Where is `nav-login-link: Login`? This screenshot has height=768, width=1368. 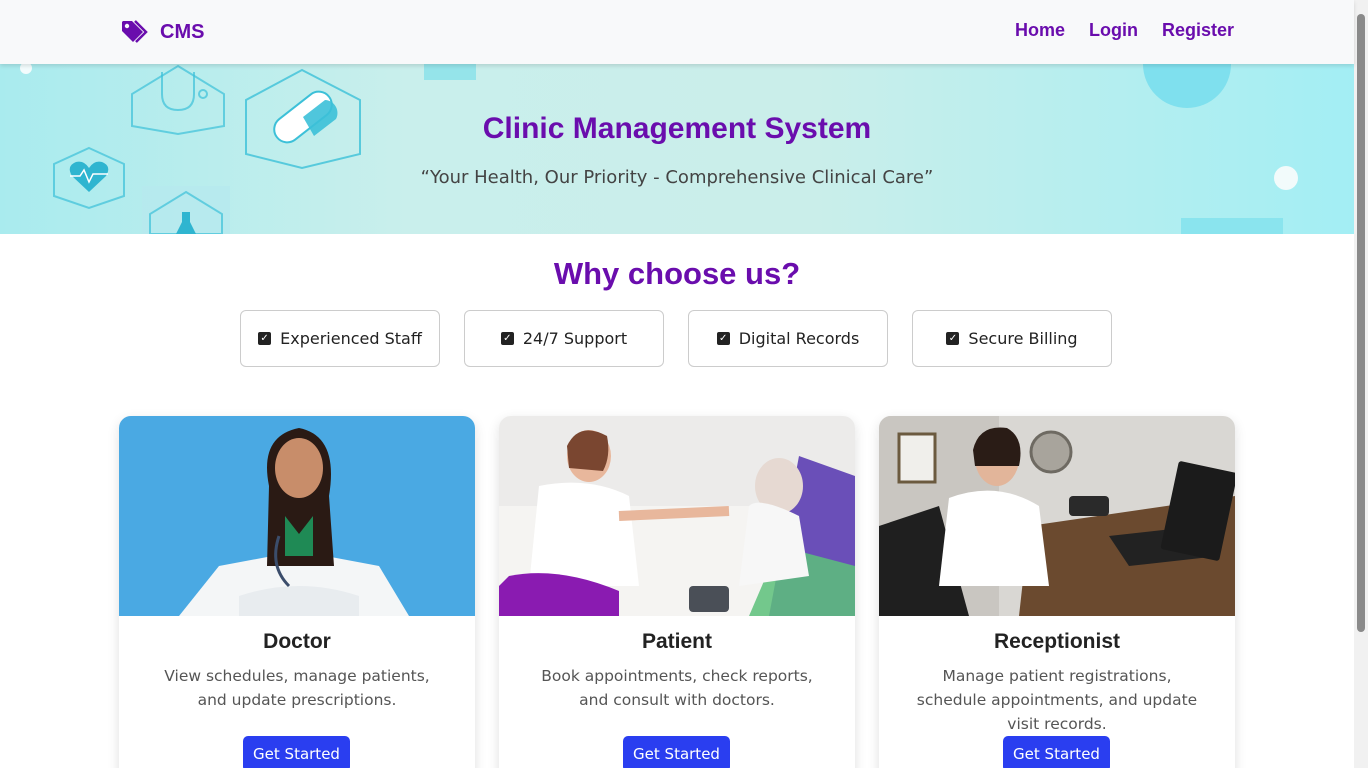 nav-login-link: Login is located at coordinates (1113, 30).